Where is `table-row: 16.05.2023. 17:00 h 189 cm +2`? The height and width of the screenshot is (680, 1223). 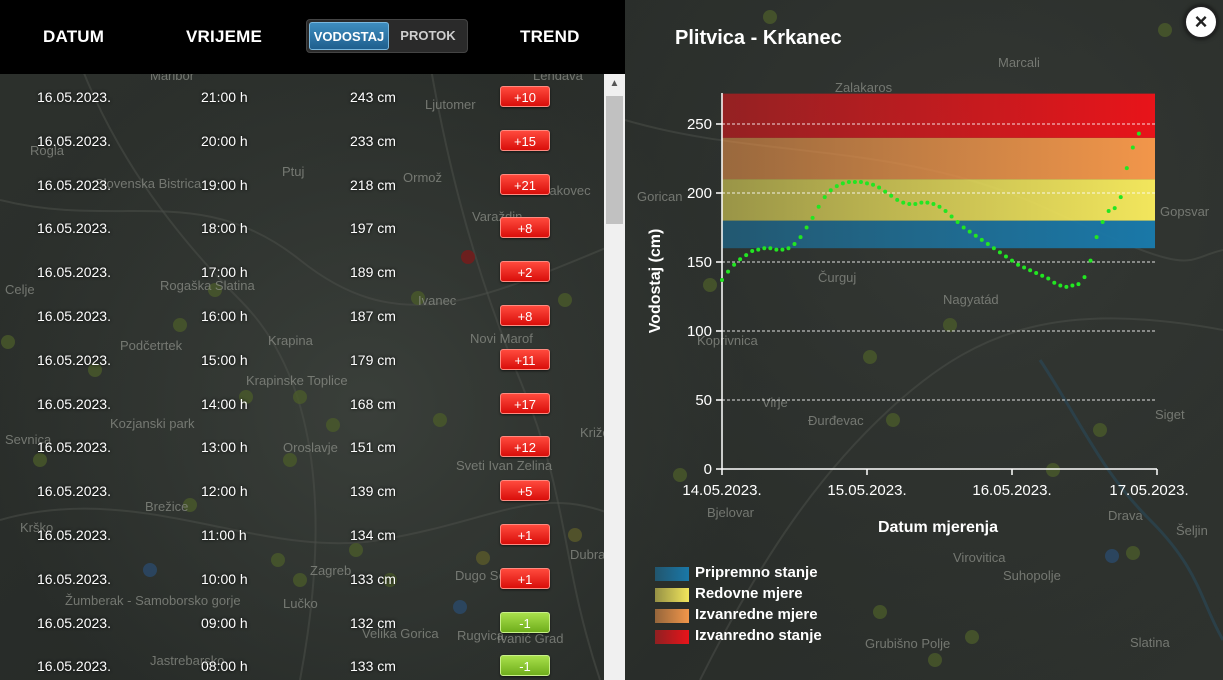 table-row: 16.05.2023. 17:00 h 189 cm +2 is located at coordinates (302, 271).